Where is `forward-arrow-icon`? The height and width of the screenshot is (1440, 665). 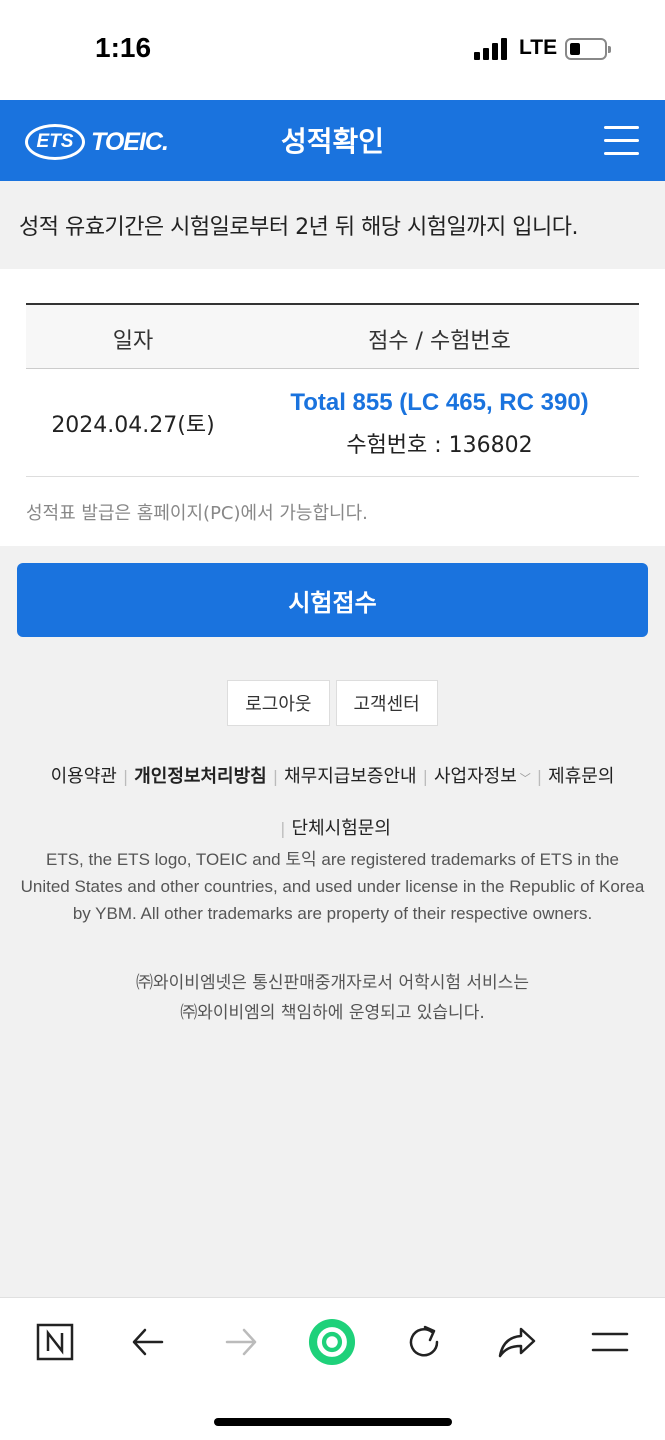
forward-arrow-icon is located at coordinates (241, 1342).